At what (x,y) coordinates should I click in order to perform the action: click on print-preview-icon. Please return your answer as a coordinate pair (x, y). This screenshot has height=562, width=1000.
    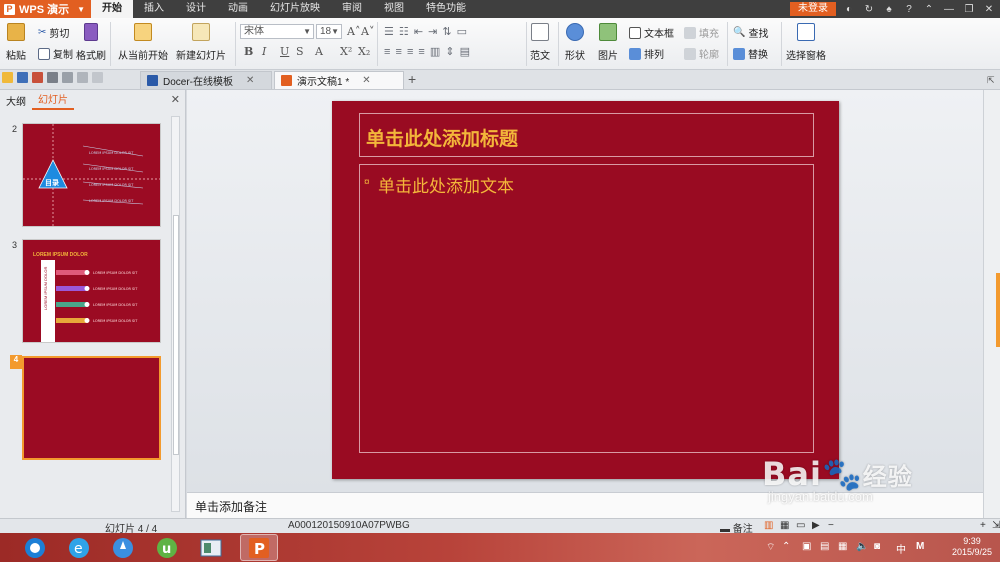
    Looking at the image, I should click on (67, 77).